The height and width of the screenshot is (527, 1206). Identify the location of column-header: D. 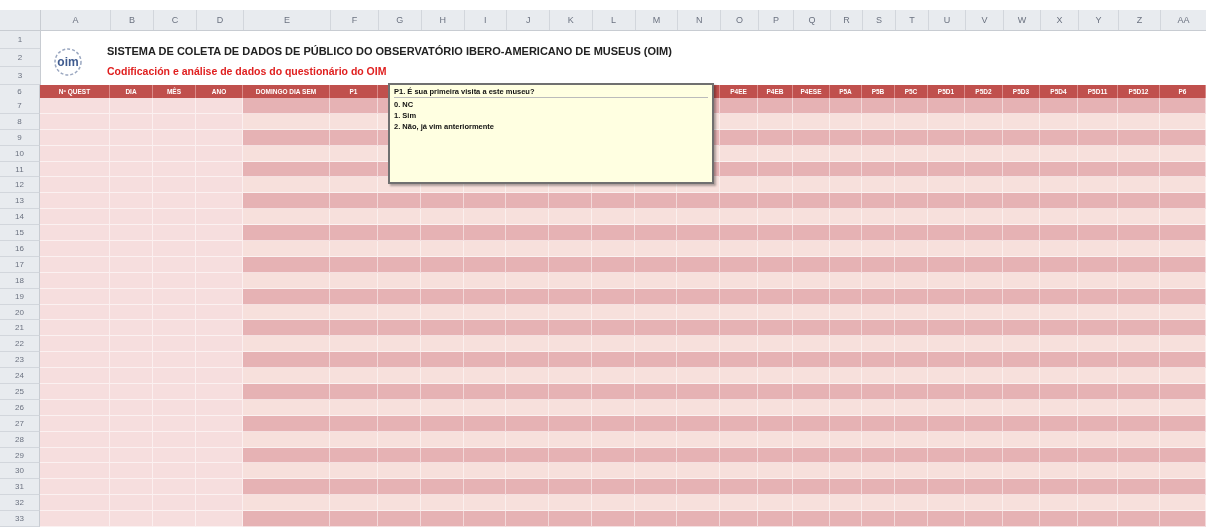
(220, 20).